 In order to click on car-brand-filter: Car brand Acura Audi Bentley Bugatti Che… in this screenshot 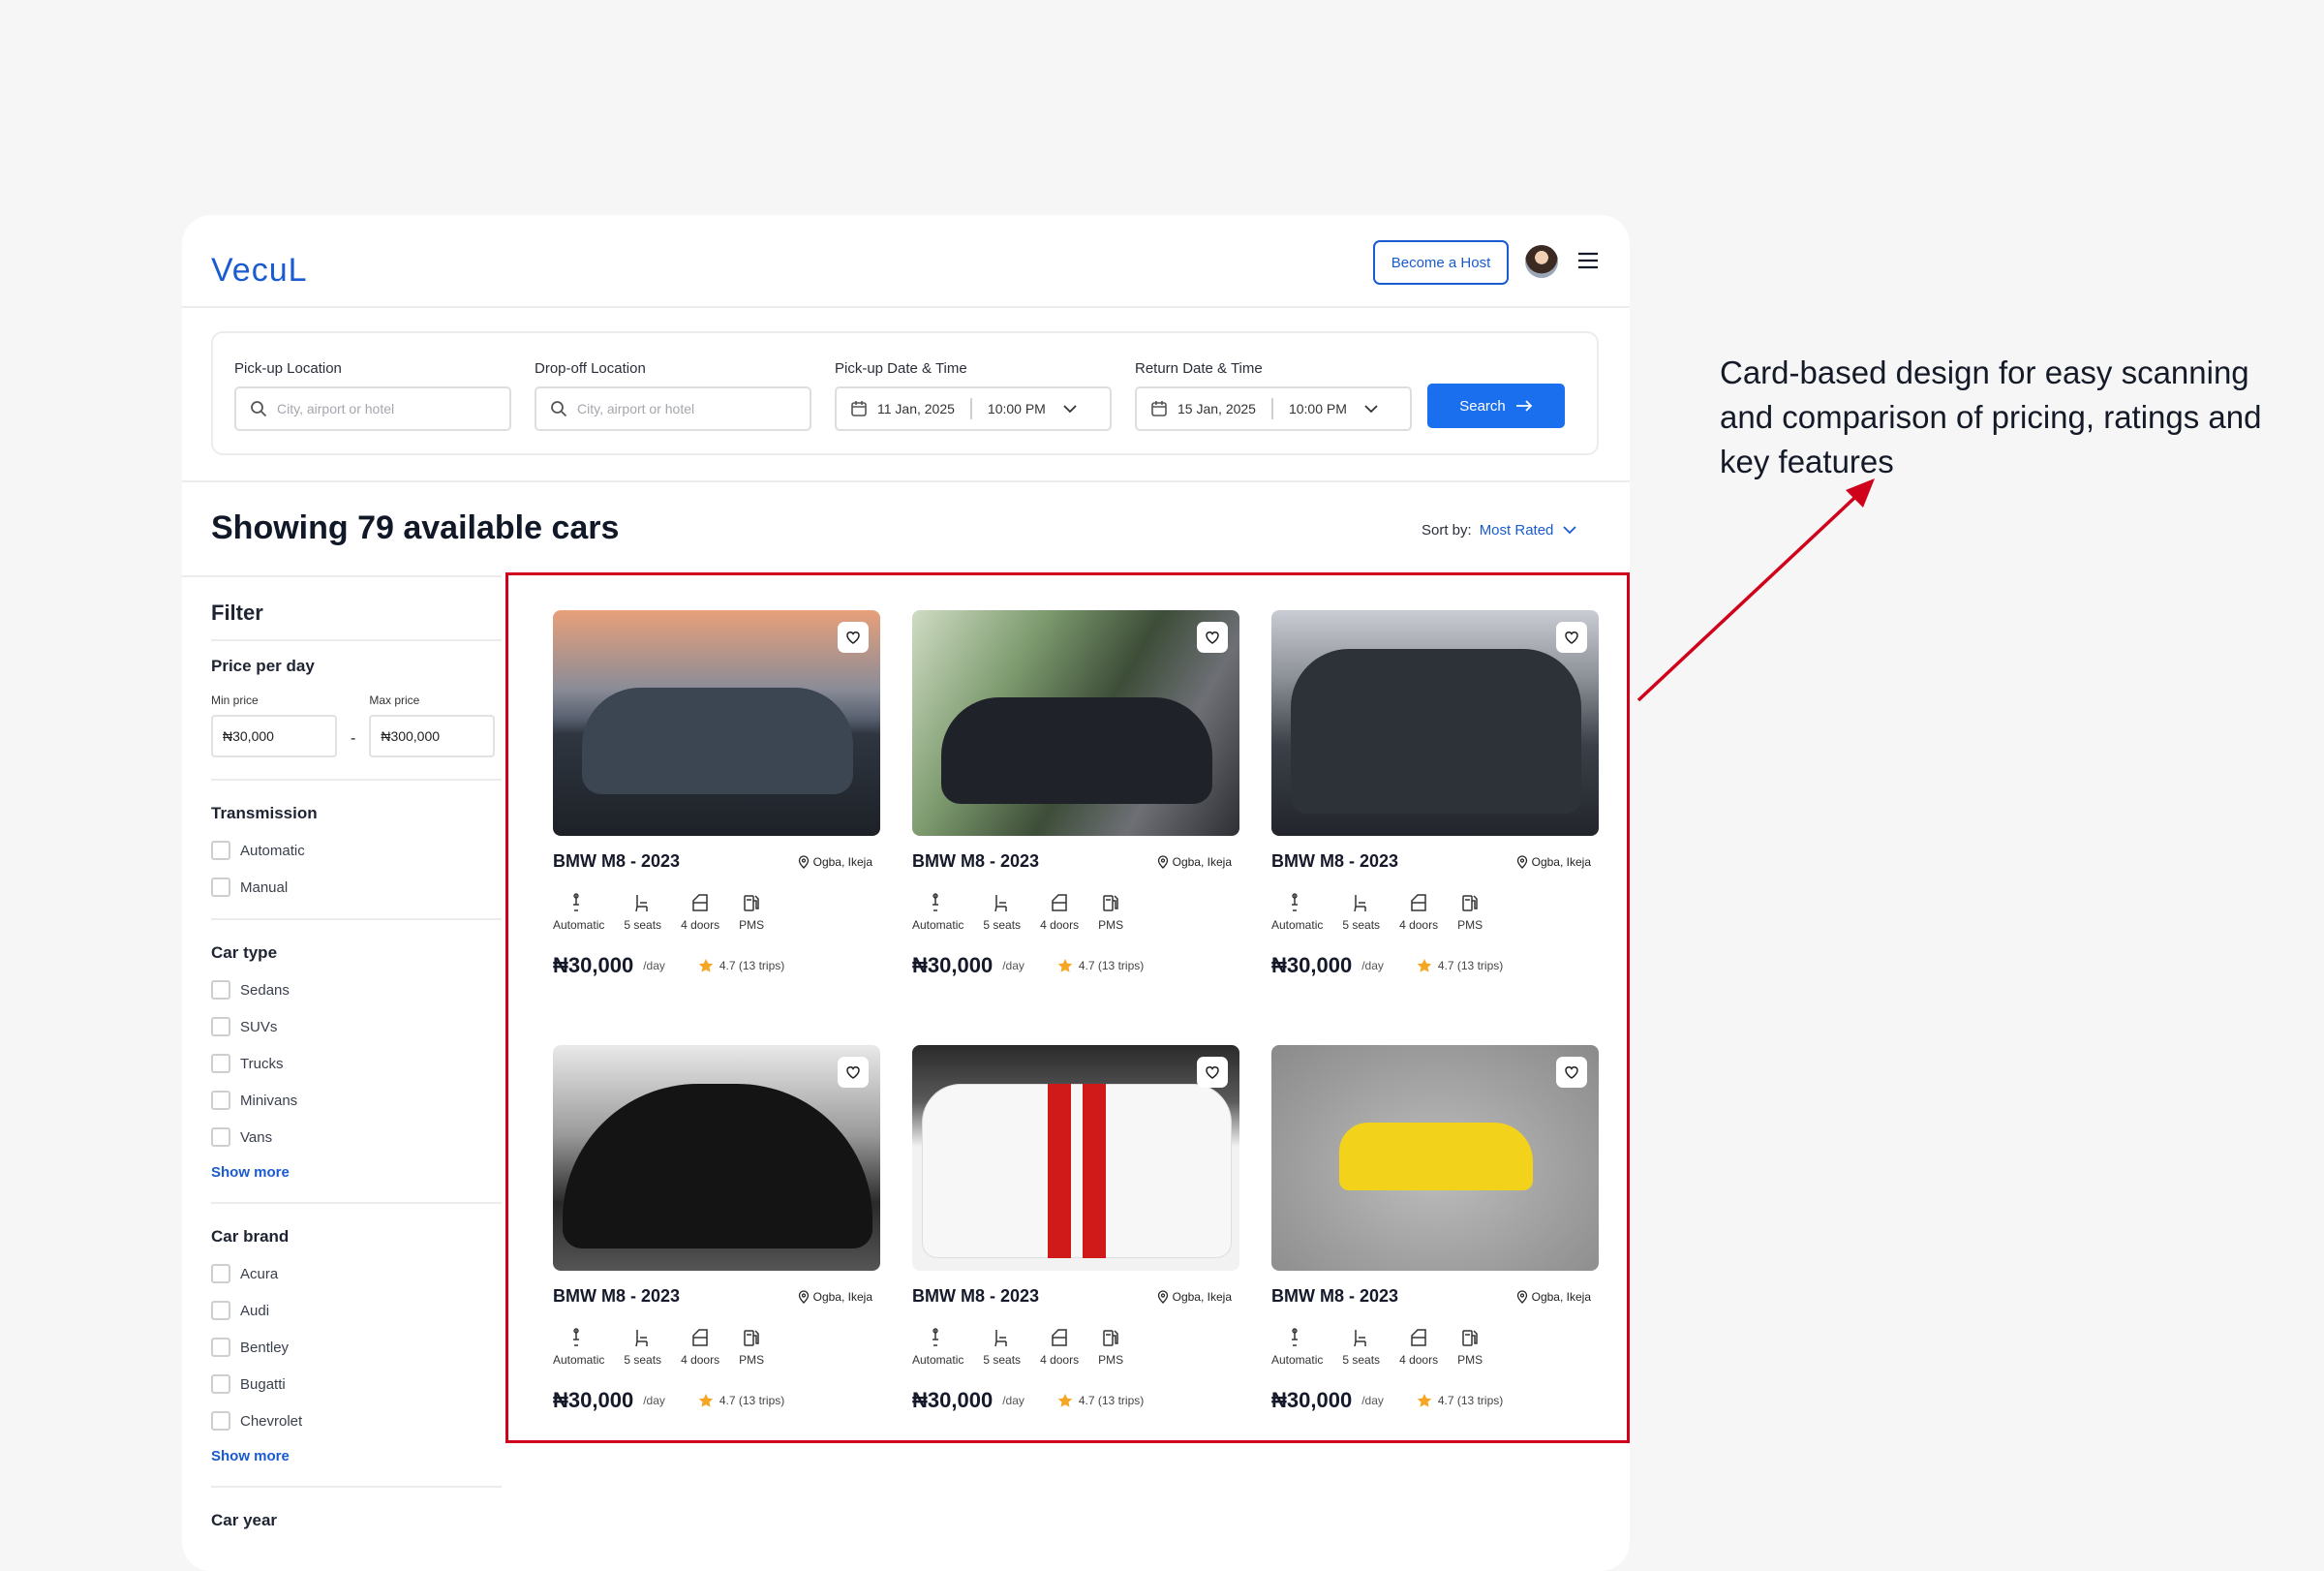, I will do `click(356, 1333)`.